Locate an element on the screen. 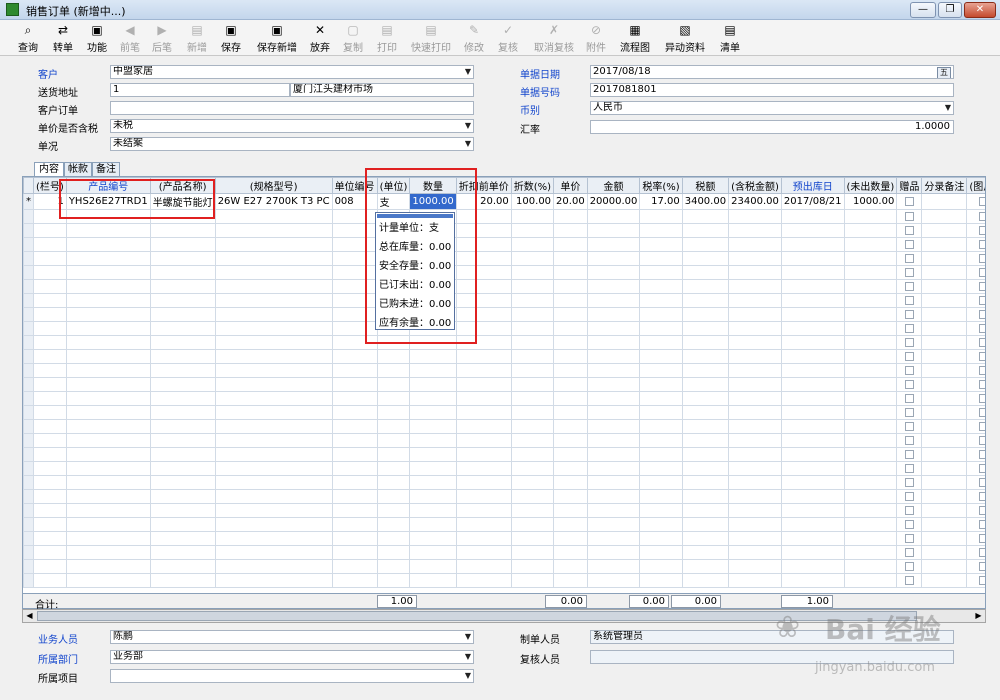 This screenshot has height=700, width=1000. grid-cell: 20000.00 is located at coordinates (613, 201).